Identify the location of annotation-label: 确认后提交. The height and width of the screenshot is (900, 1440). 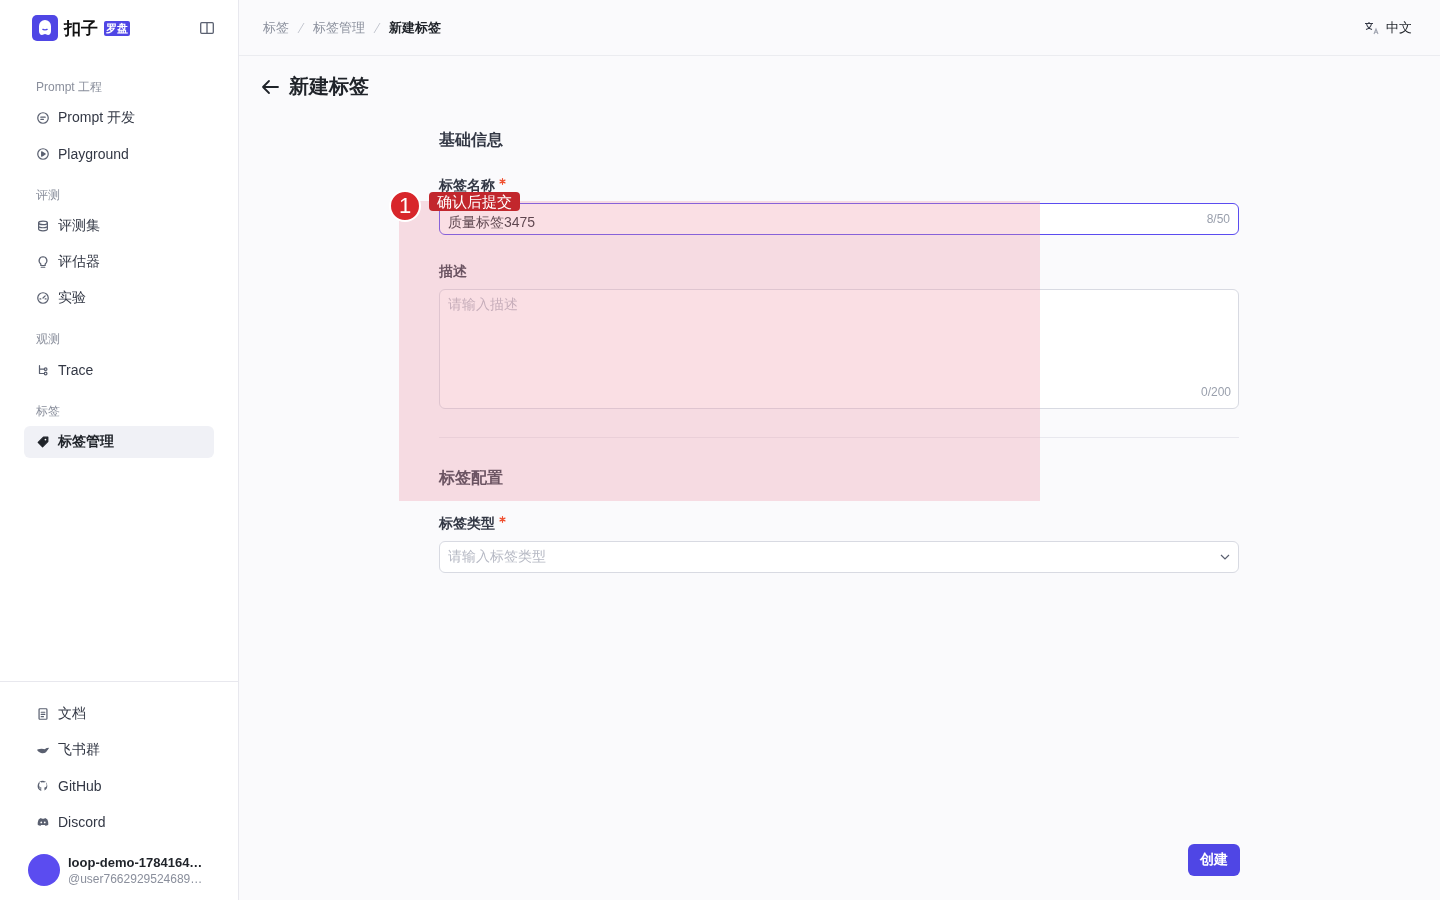
(474, 201).